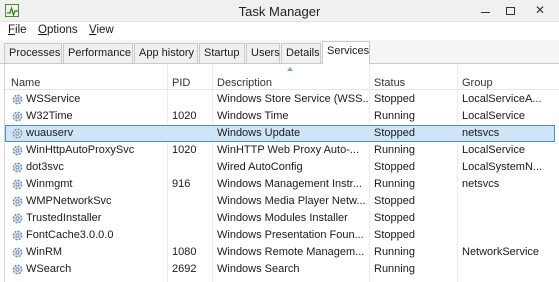 The height and width of the screenshot is (282, 559). I want to click on service-name: WinHttpAutoProxySvc, so click(80, 150).